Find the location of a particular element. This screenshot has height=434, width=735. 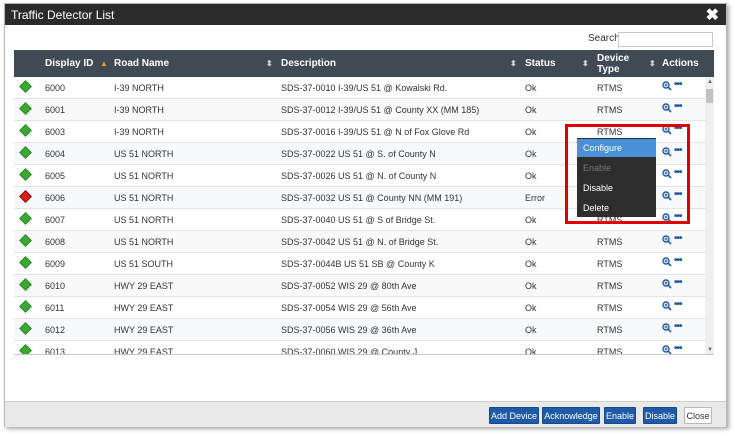

cell-description: SDS-37-0042 US 51 @ N. of Bridge St. is located at coordinates (360, 242).